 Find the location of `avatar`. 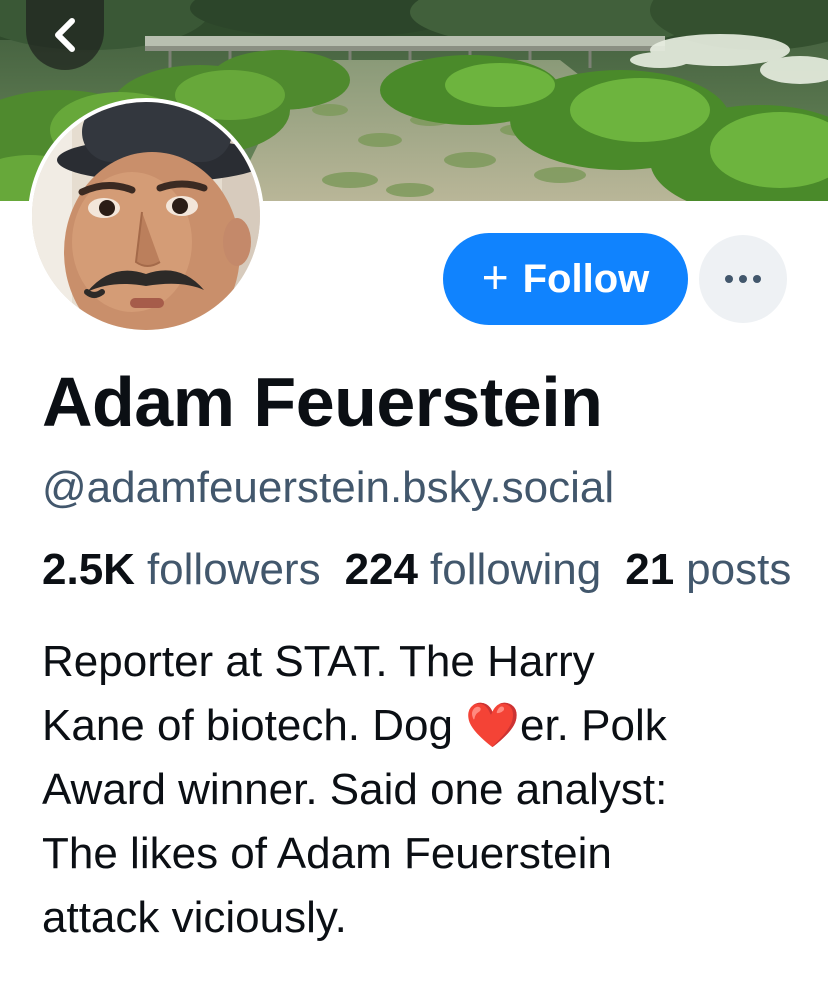

avatar is located at coordinates (146, 216).